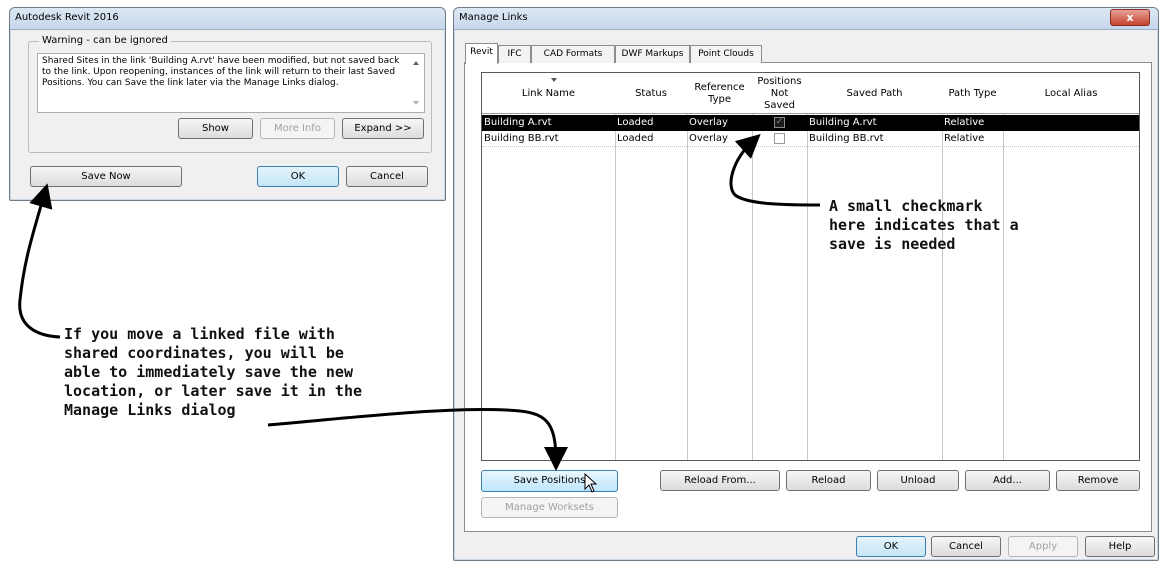  I want to click on arrow-to-save-now, so click(39, 261).